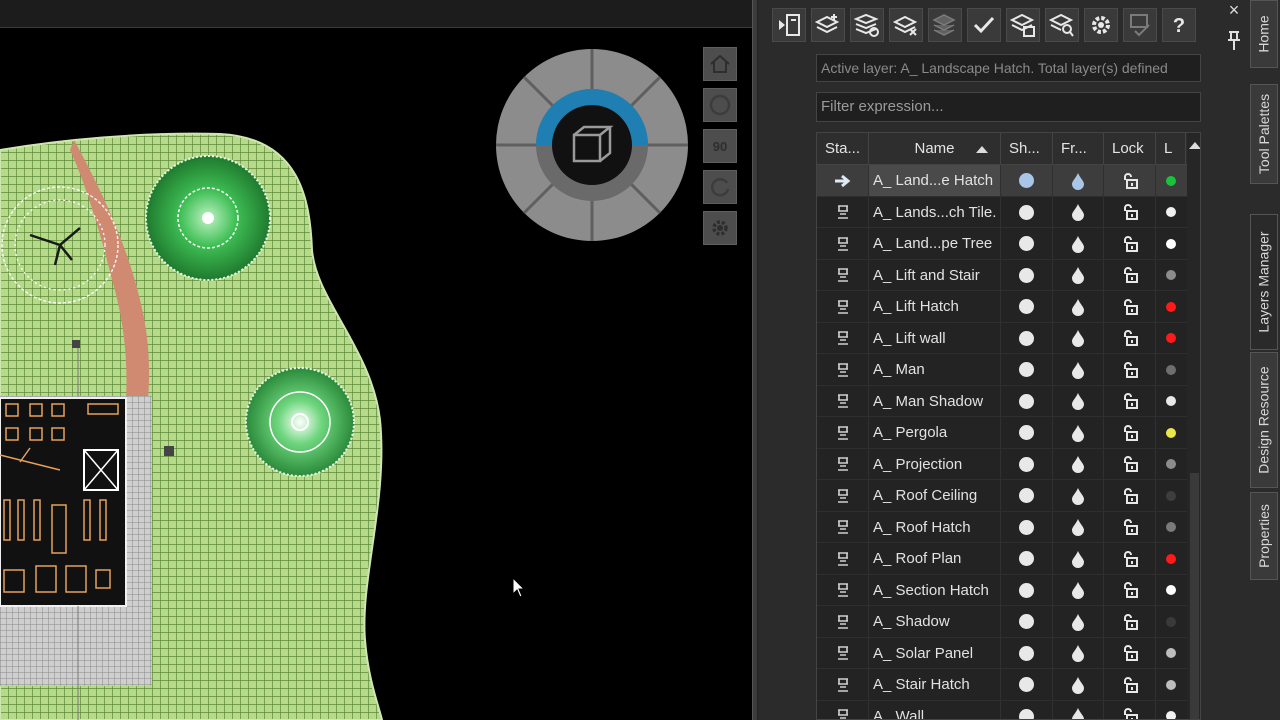 This screenshot has height=720, width=1280. I want to click on layer-row: A_ Solar Panel, so click(1002, 653).